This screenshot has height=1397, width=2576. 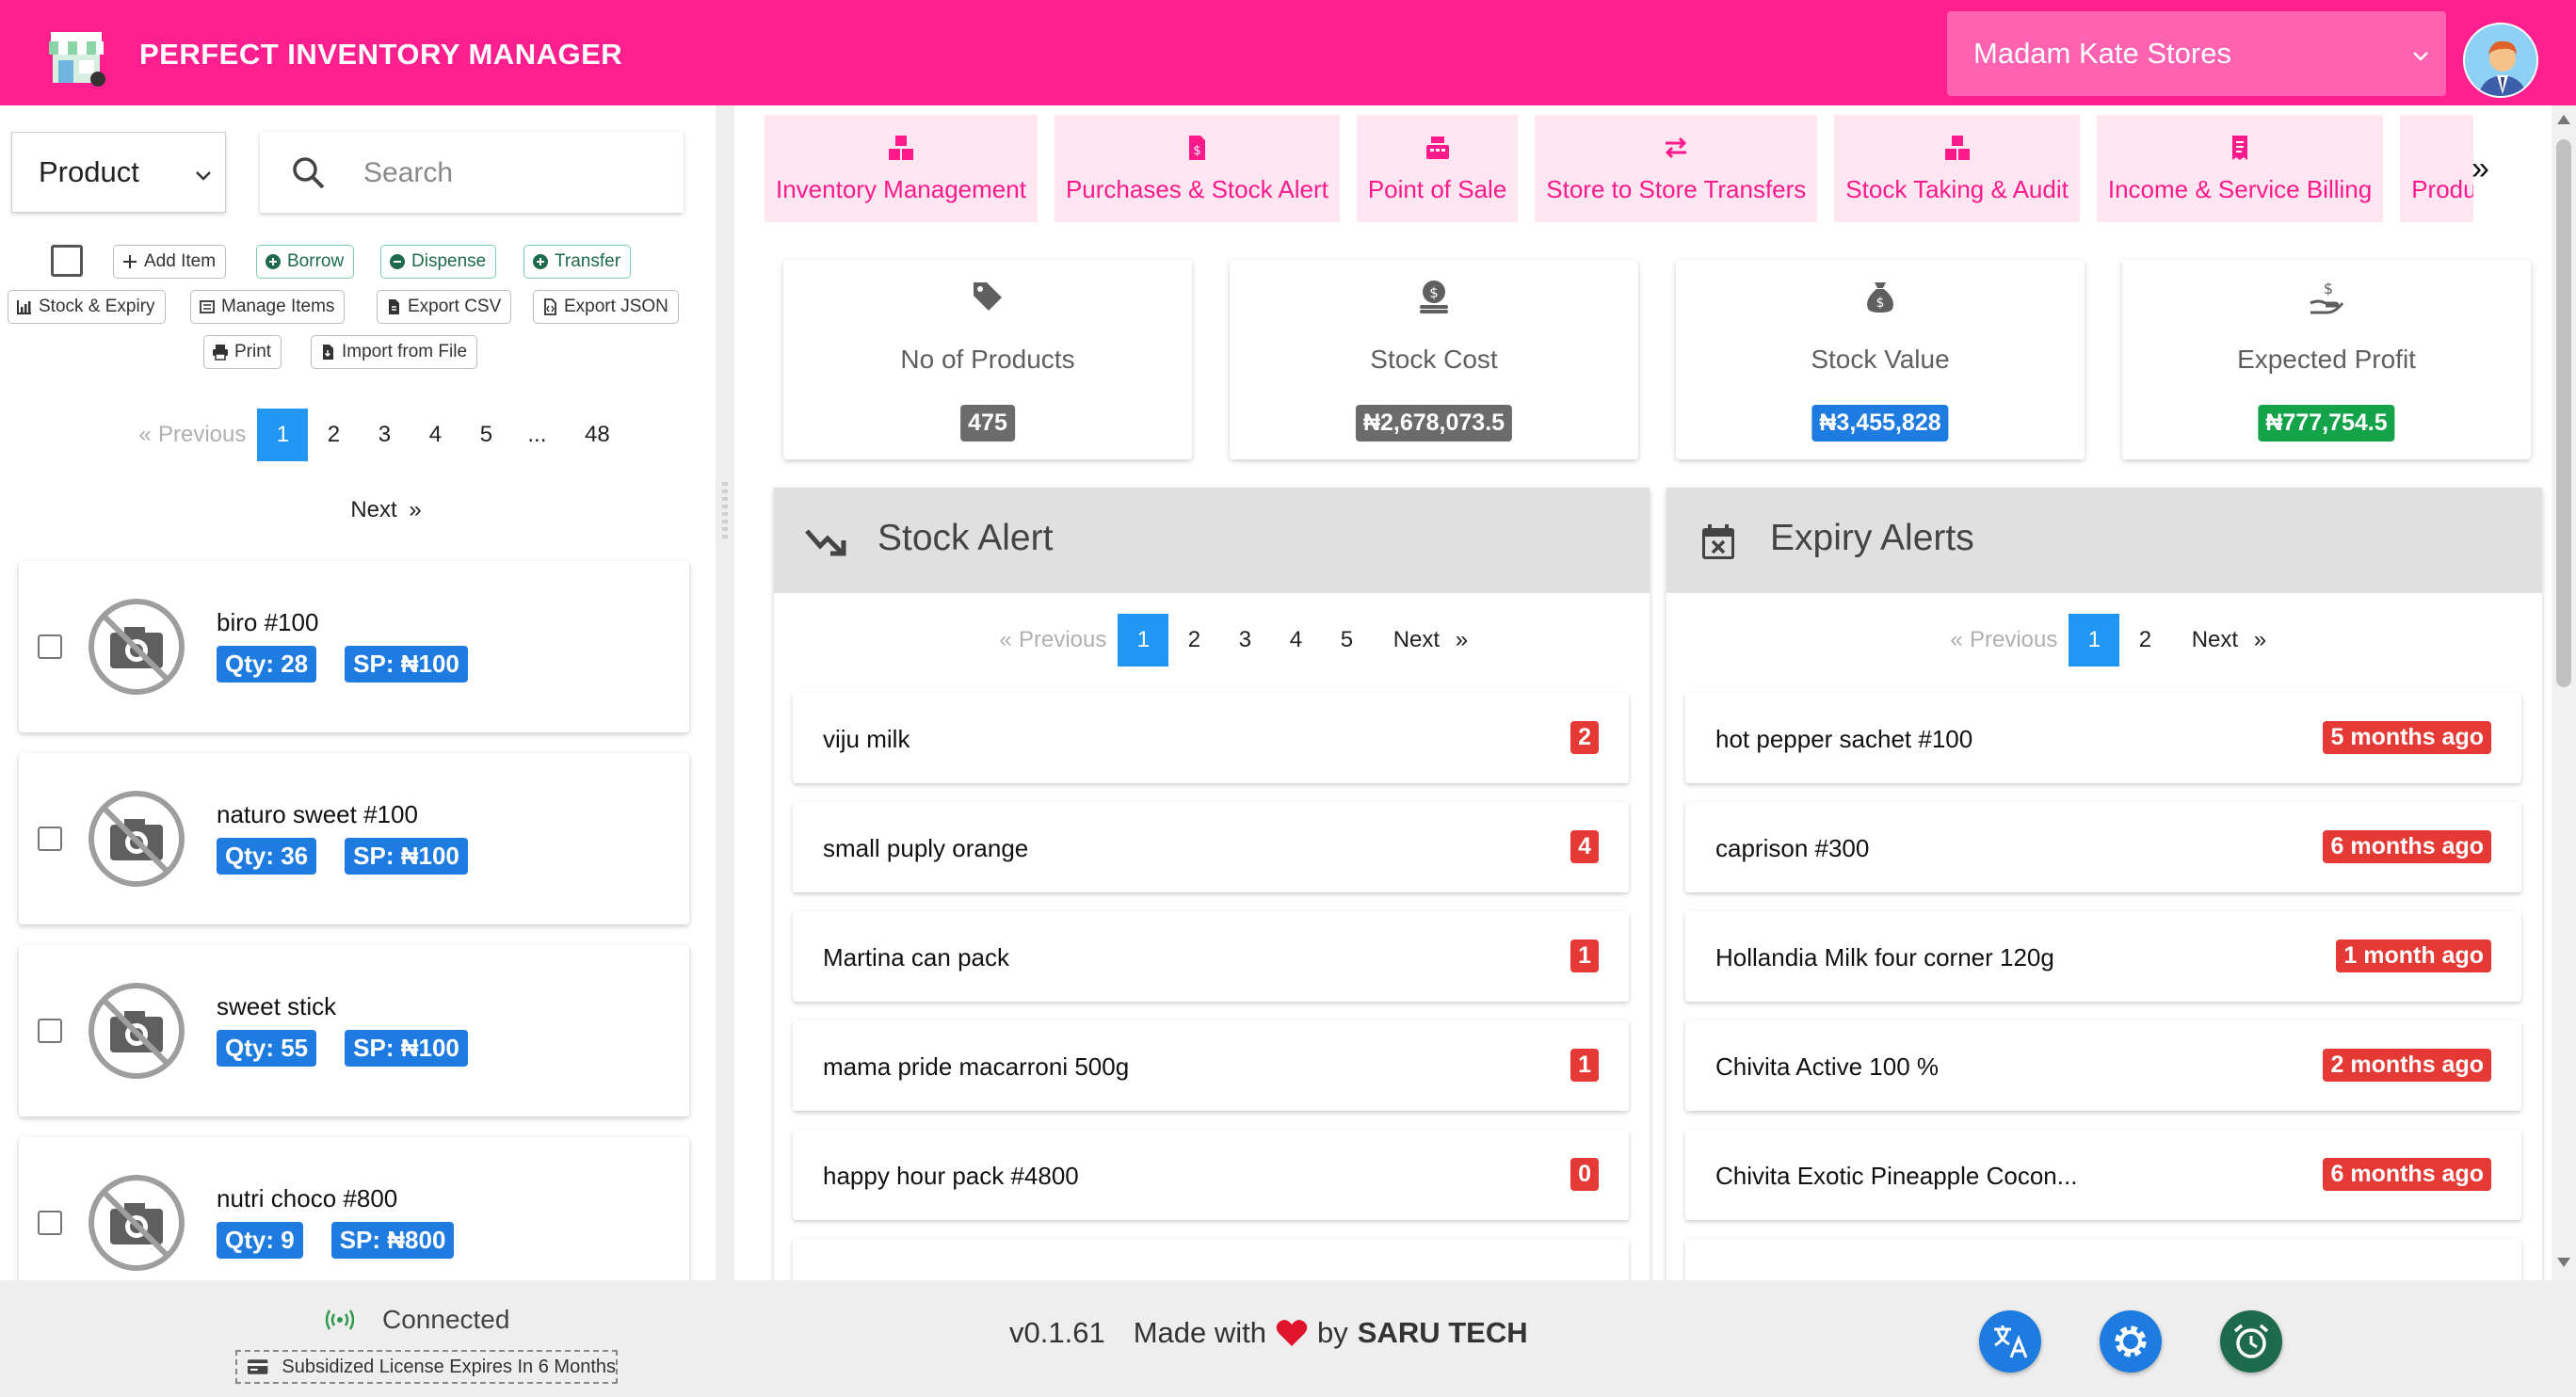 What do you see at coordinates (577, 262) in the screenshot?
I see `transfer-button: Transfer` at bounding box center [577, 262].